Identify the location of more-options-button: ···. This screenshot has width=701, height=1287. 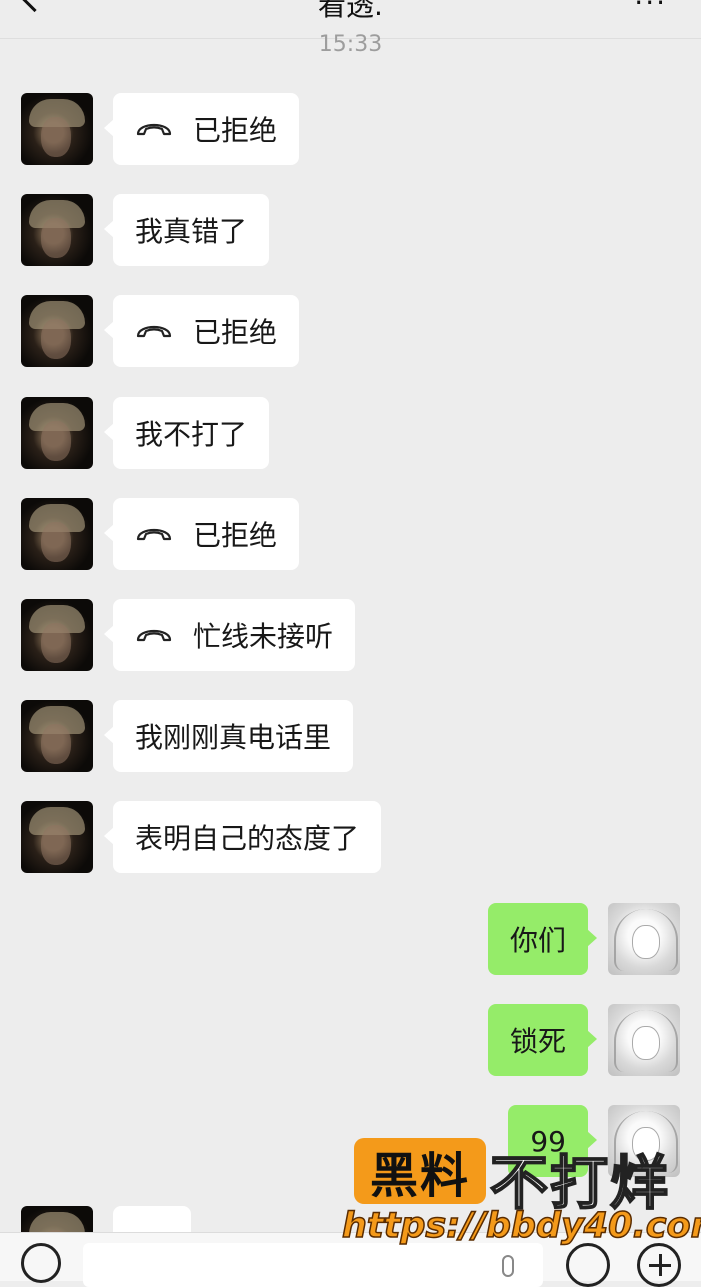
(650, 9).